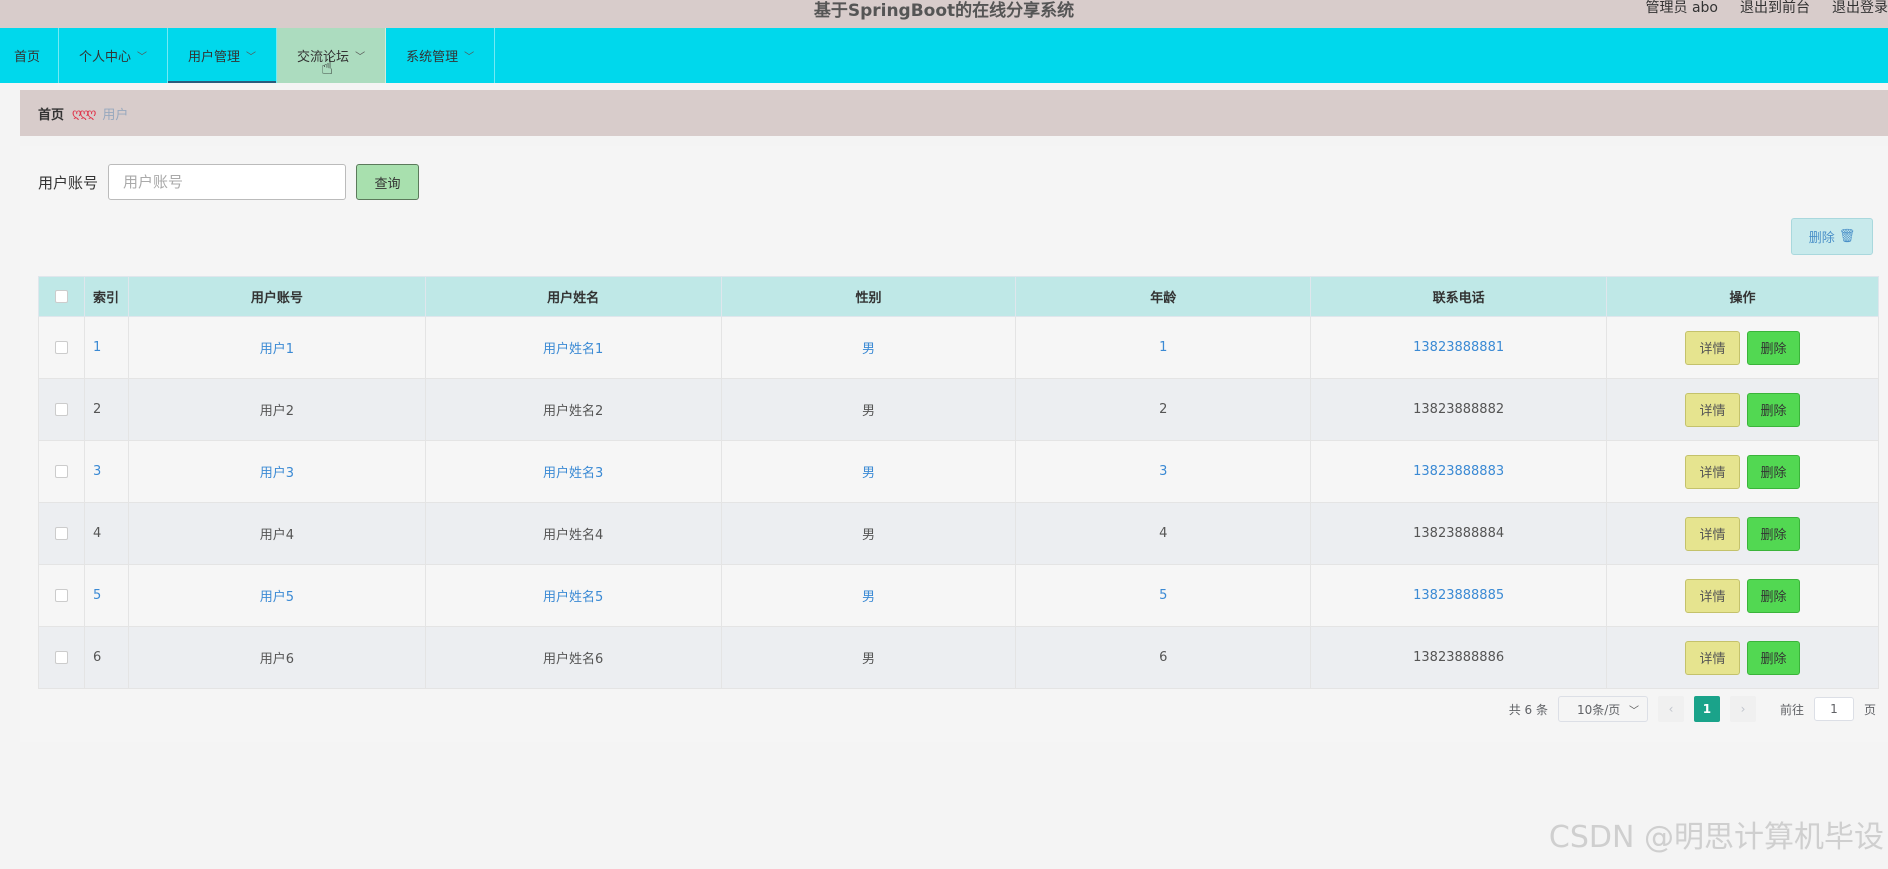 Image resolution: width=1888 pixels, height=869 pixels. Describe the element at coordinates (1163, 347) in the screenshot. I see `cell-age: 1` at that location.